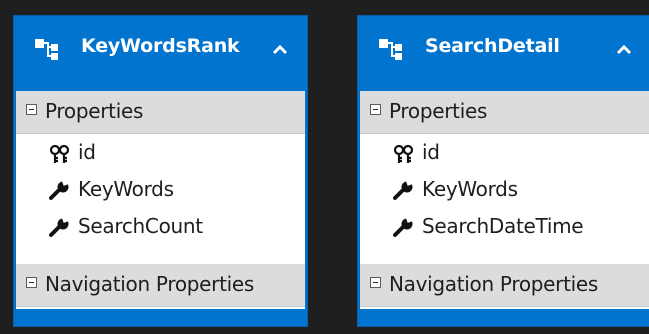 The image size is (649, 334). Describe the element at coordinates (160, 46) in the screenshot. I see `entity-title: KeyWordsRank` at that location.